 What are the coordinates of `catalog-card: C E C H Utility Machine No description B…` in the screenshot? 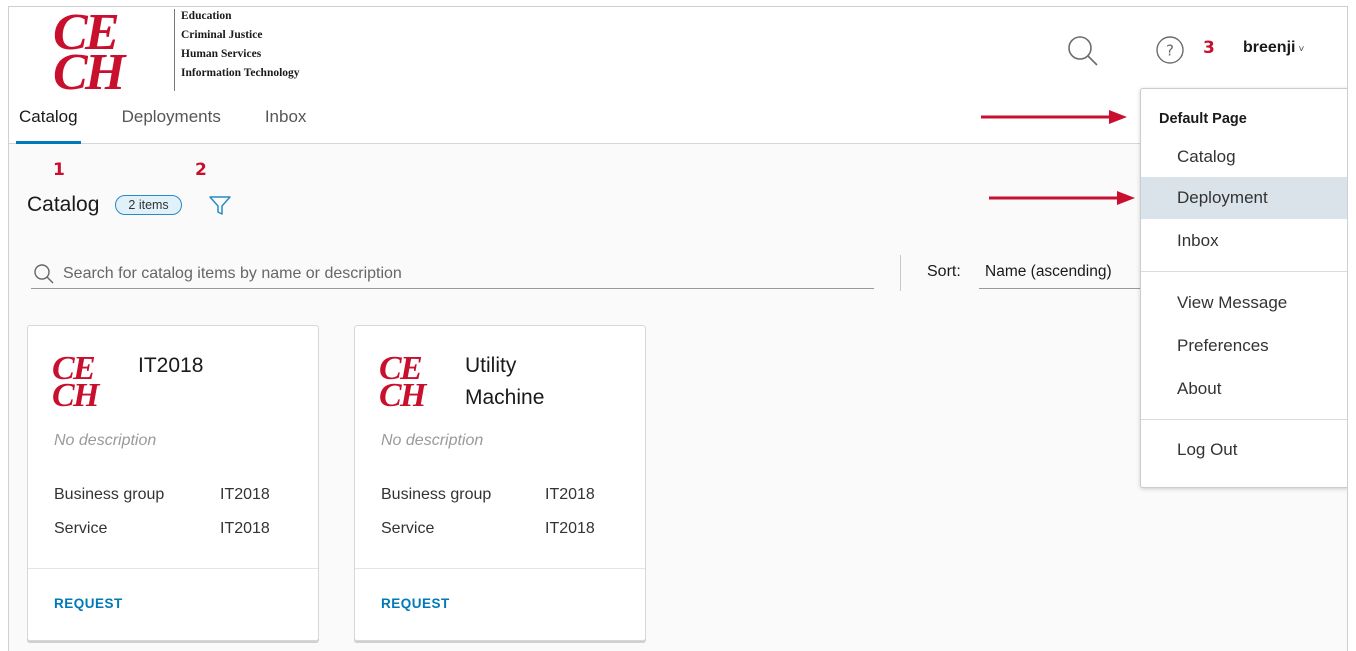 It's located at (500, 483).